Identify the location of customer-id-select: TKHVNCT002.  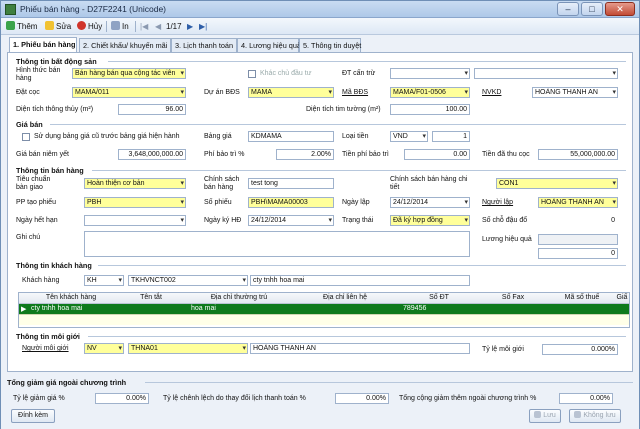
(188, 280).